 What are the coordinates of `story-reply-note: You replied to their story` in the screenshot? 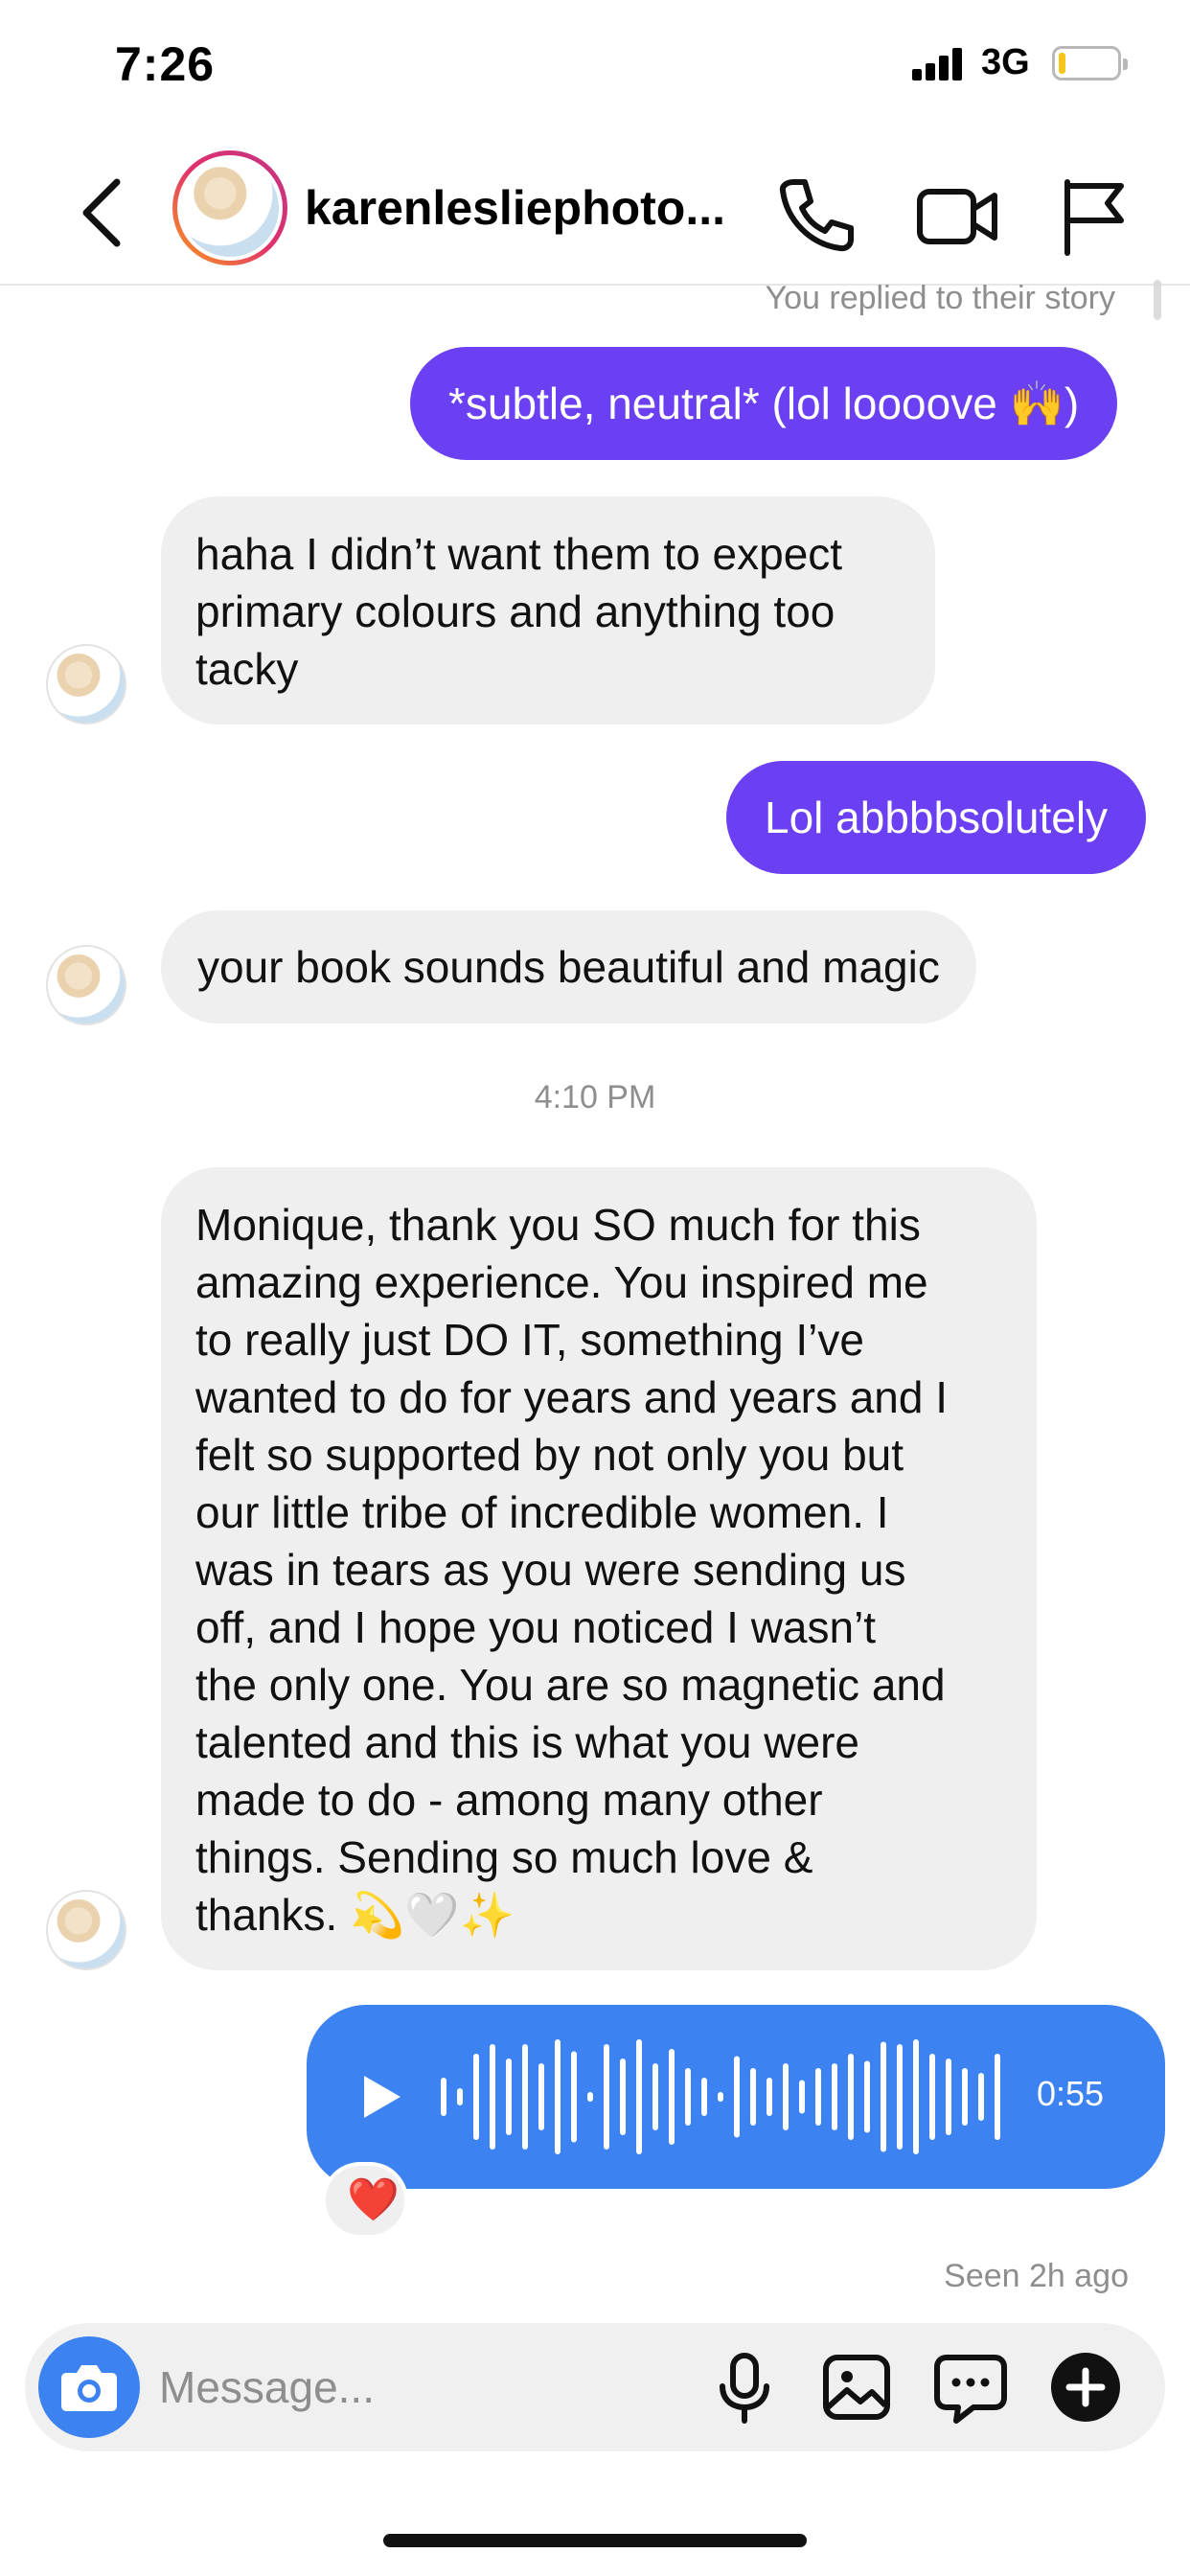 It's located at (940, 298).